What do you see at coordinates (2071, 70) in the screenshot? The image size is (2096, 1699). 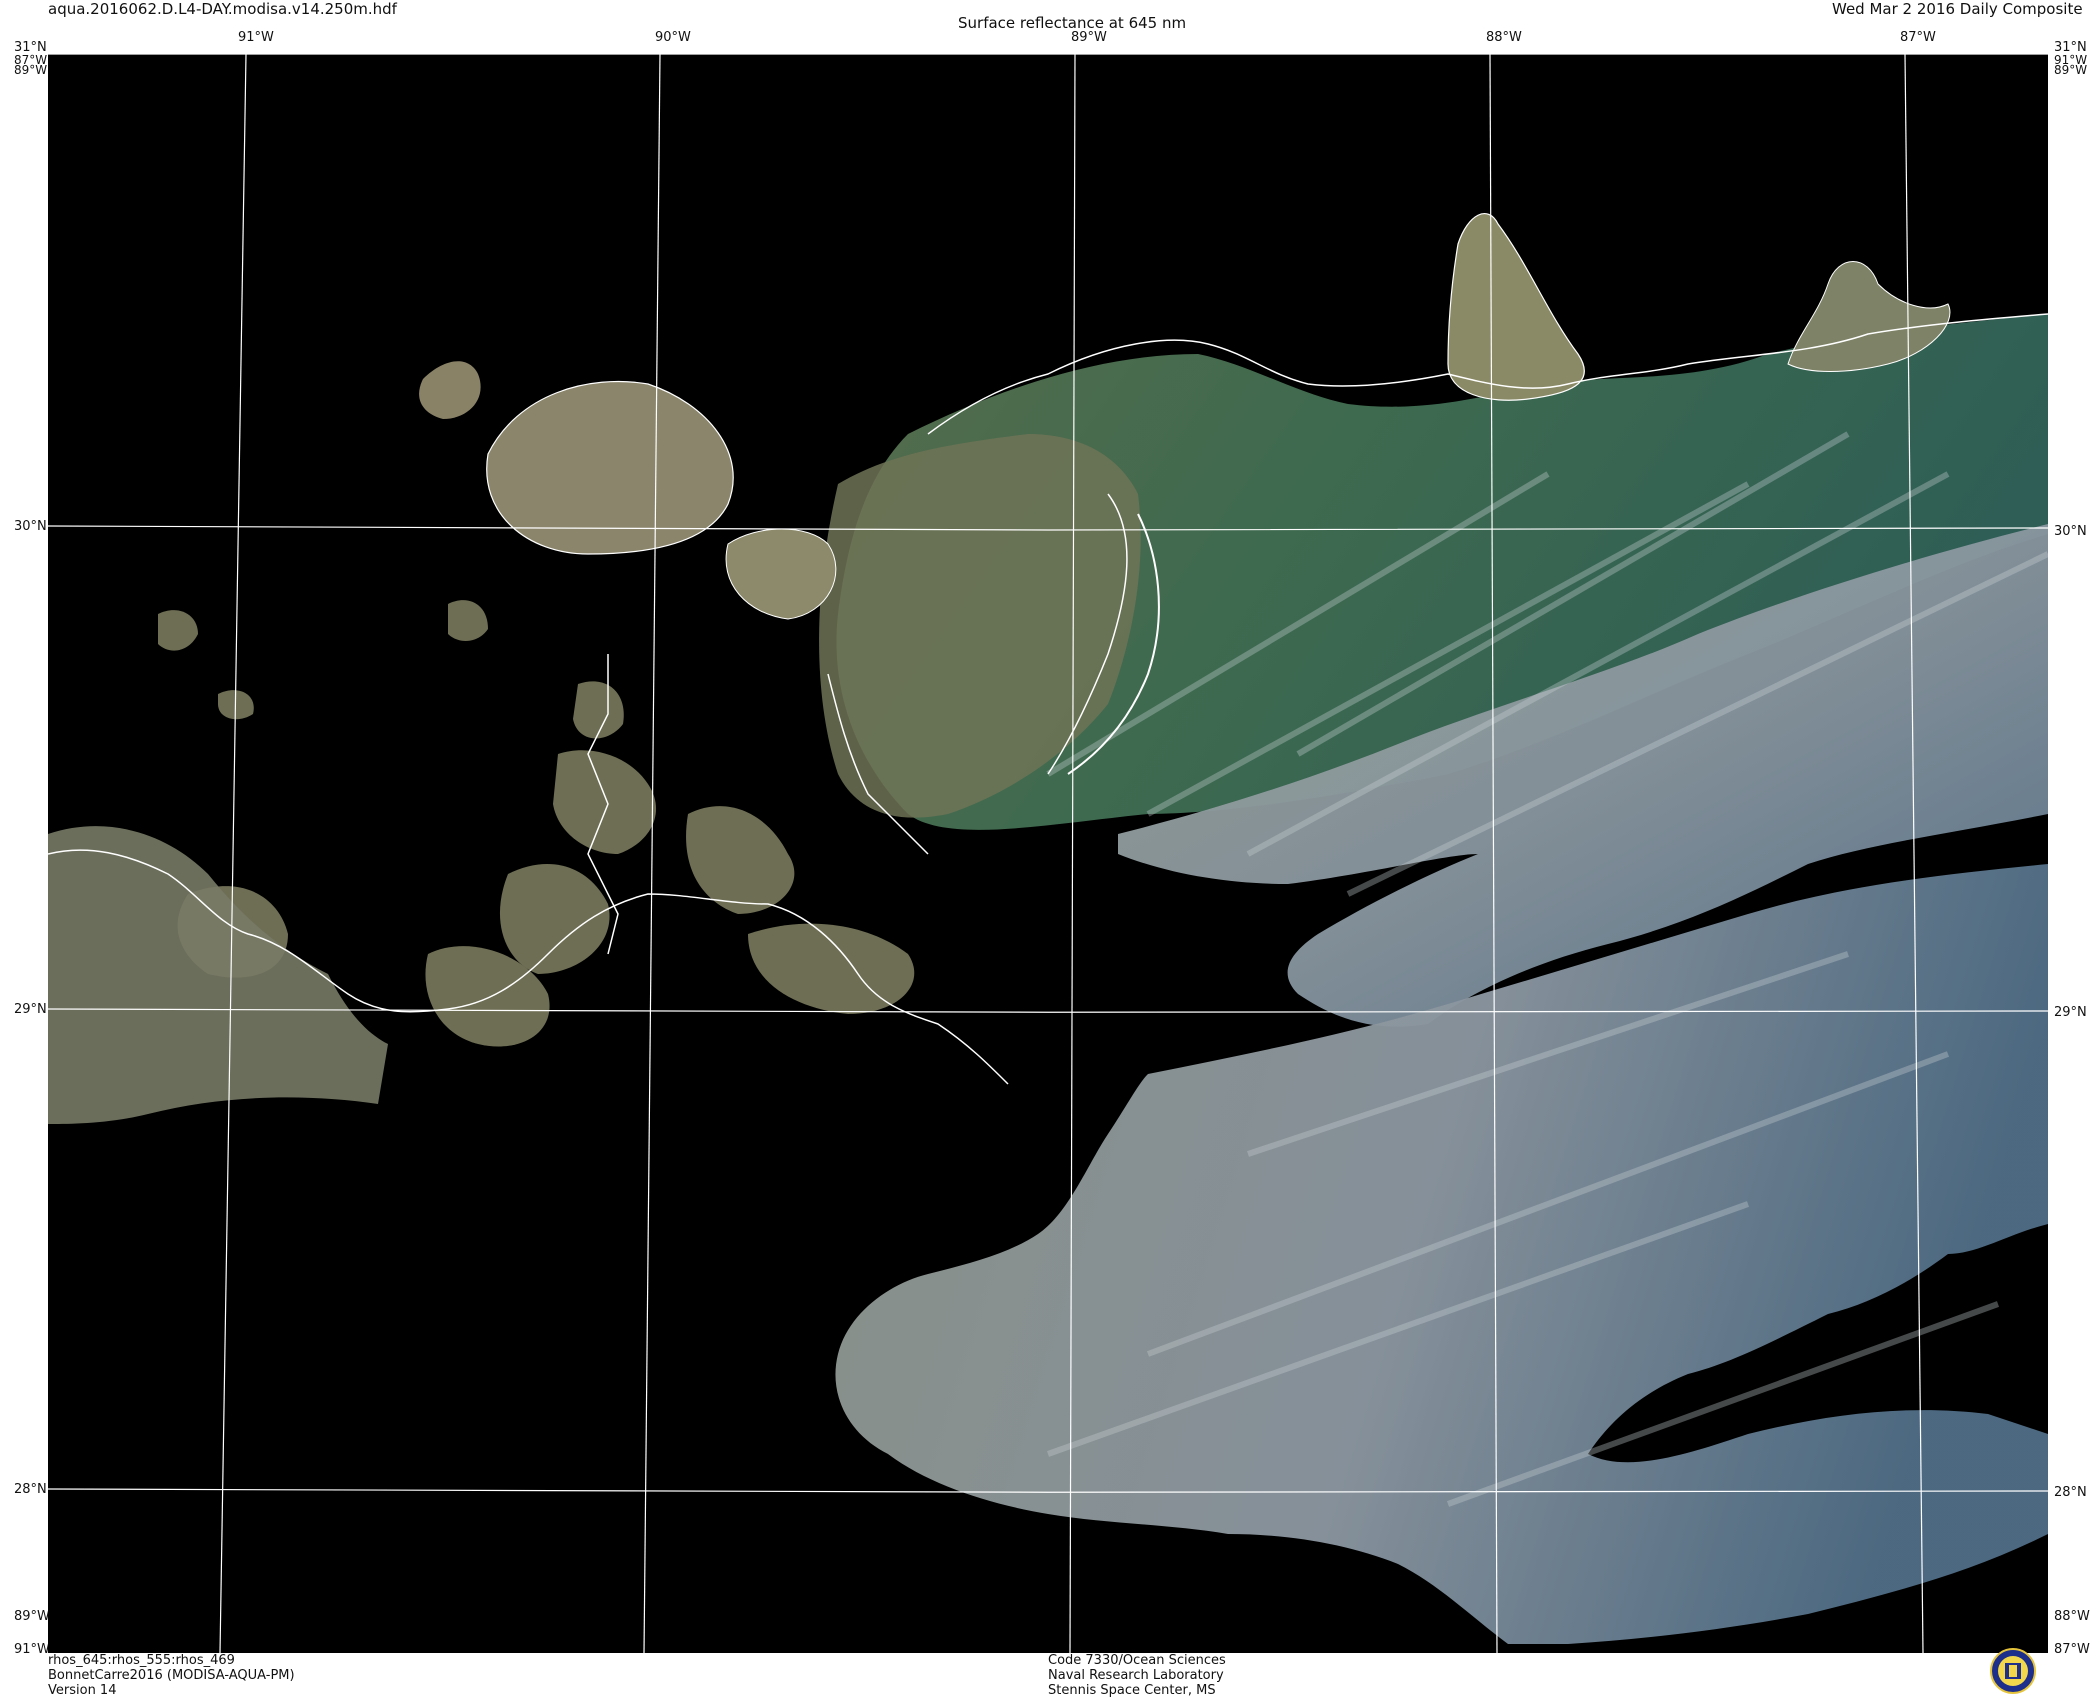 I see `corner-top-right-lon2: 89°W` at bounding box center [2071, 70].